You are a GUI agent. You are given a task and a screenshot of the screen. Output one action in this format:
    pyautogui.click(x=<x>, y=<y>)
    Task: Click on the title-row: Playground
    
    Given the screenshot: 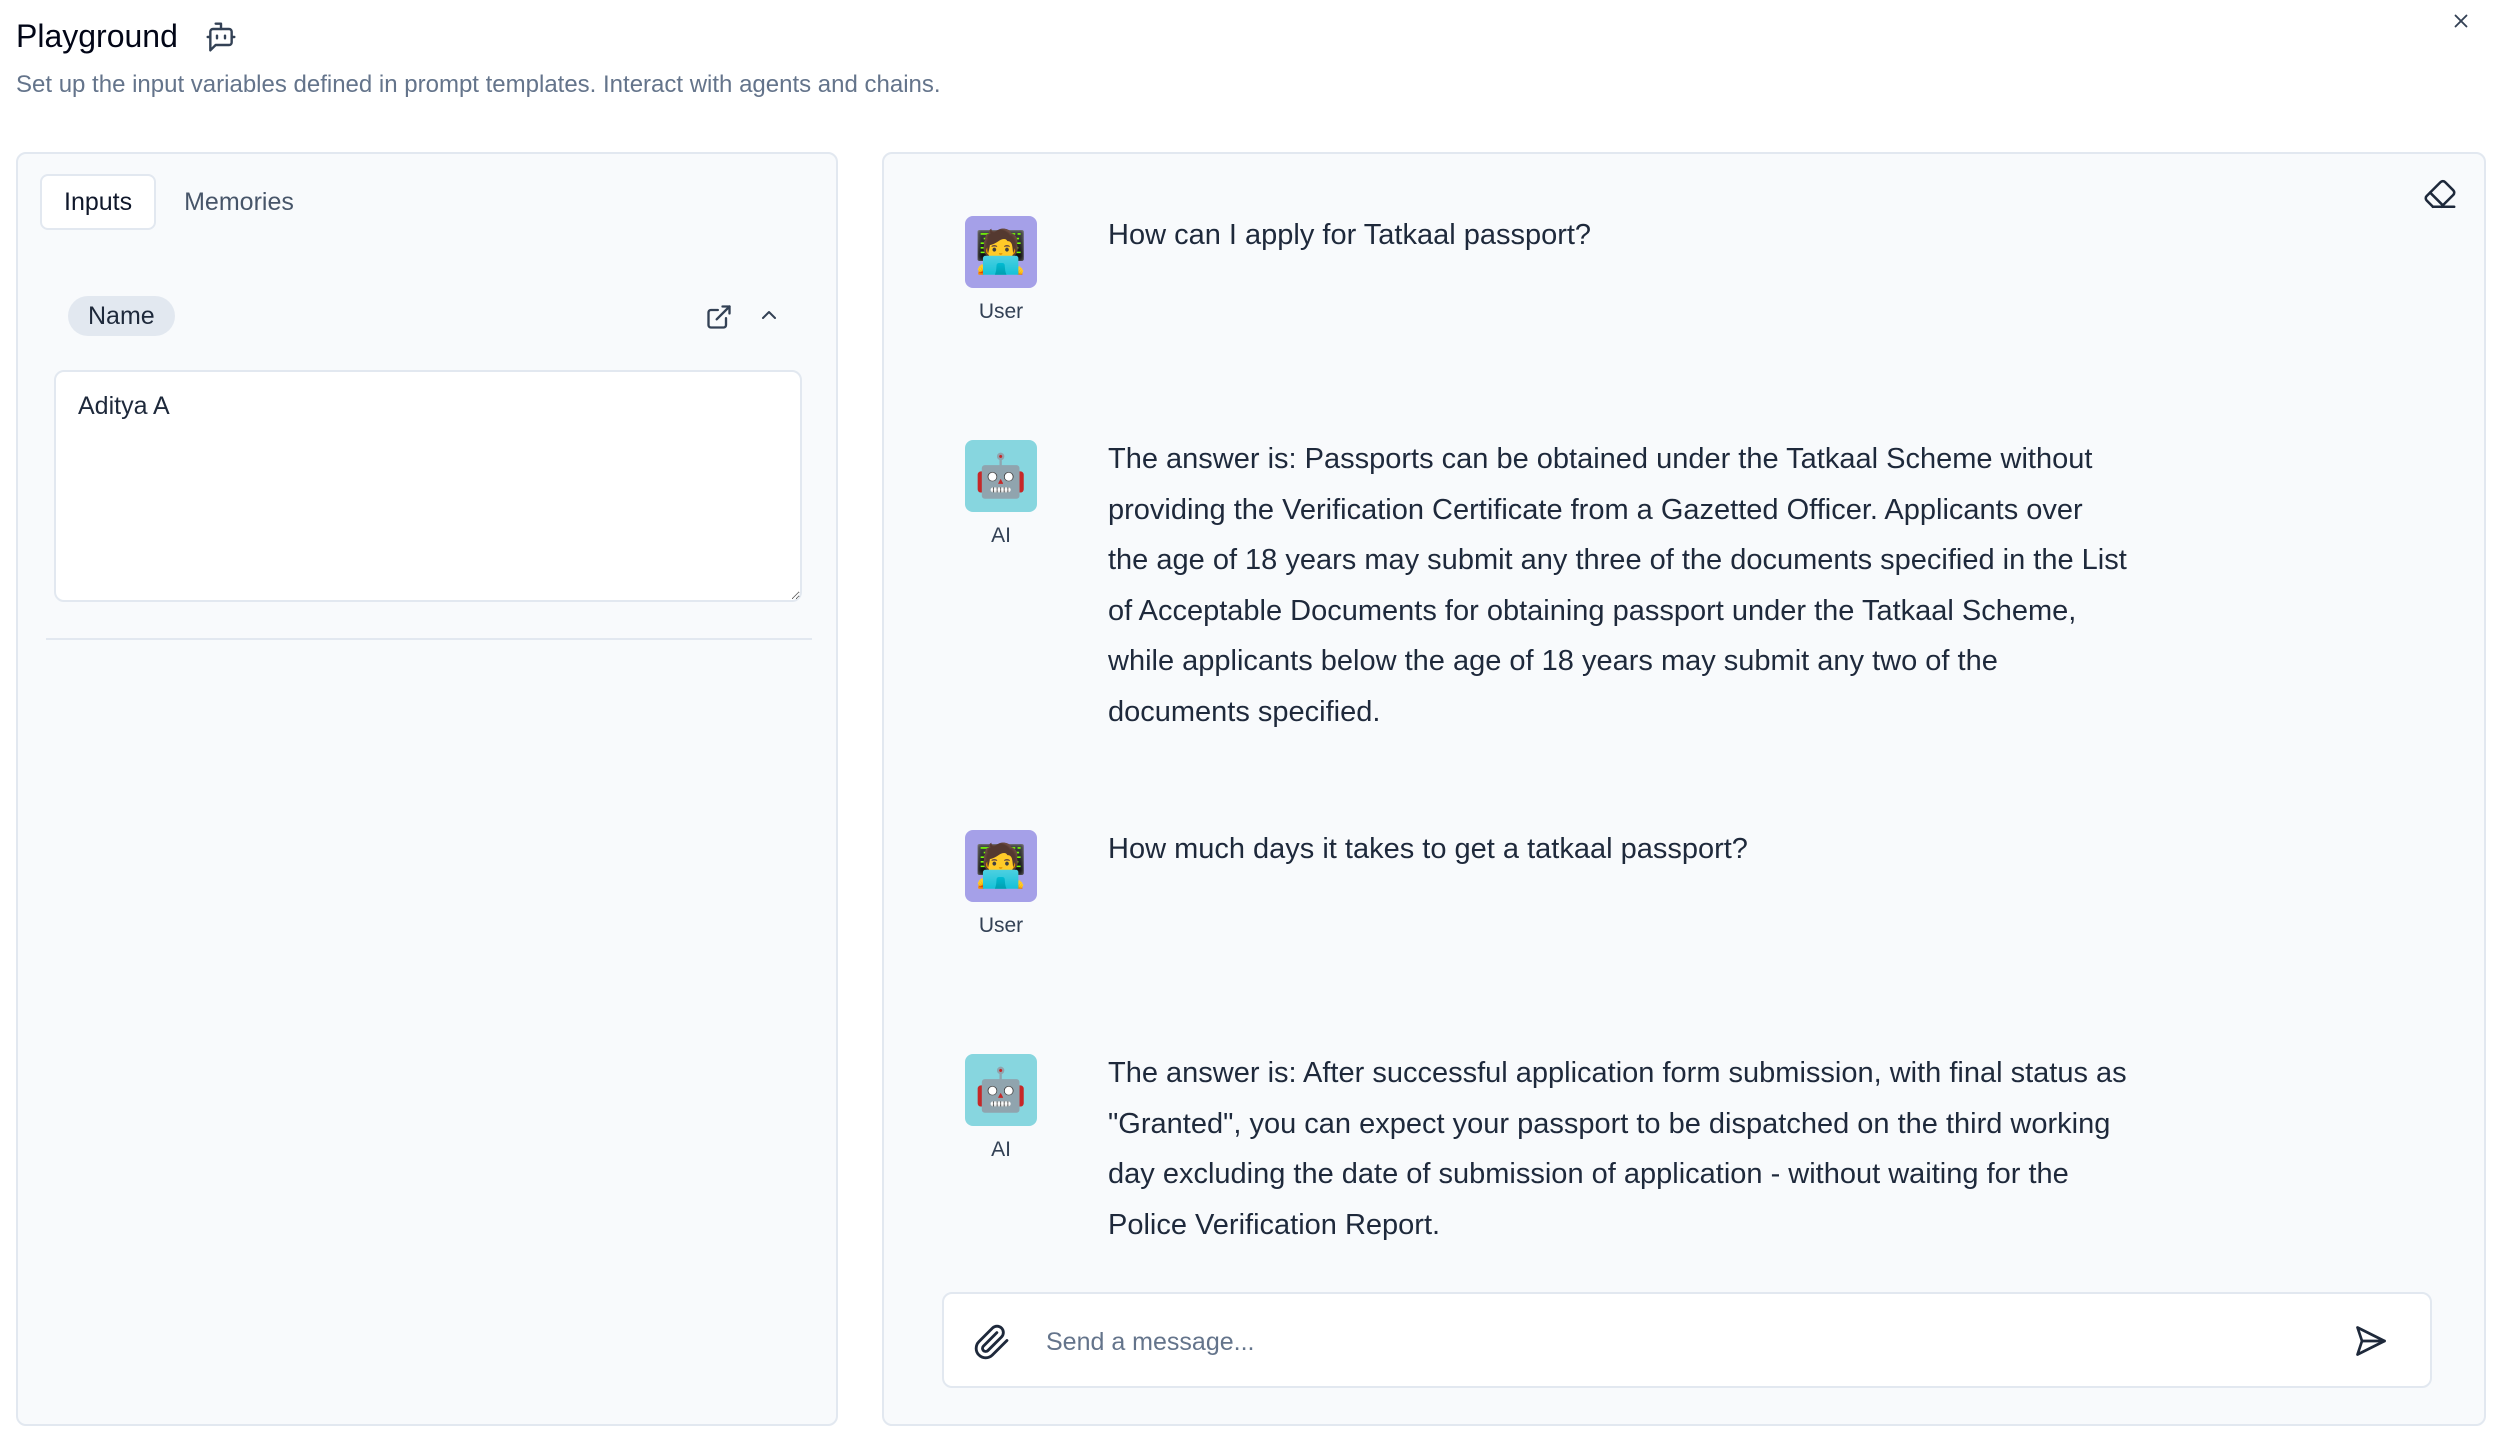 What is the action you would take?
    pyautogui.click(x=478, y=36)
    